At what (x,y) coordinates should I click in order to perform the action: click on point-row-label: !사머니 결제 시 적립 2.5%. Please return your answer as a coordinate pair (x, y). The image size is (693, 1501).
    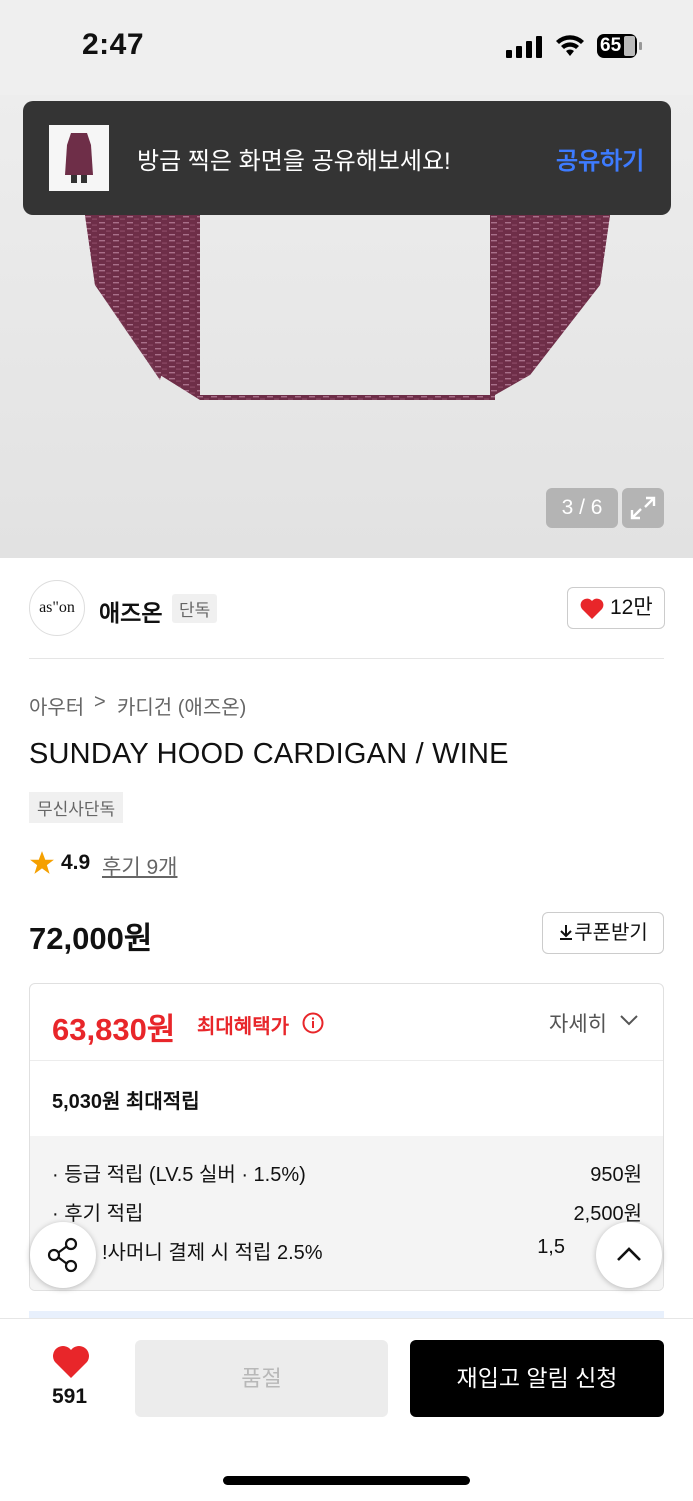
    Looking at the image, I should click on (212, 1253).